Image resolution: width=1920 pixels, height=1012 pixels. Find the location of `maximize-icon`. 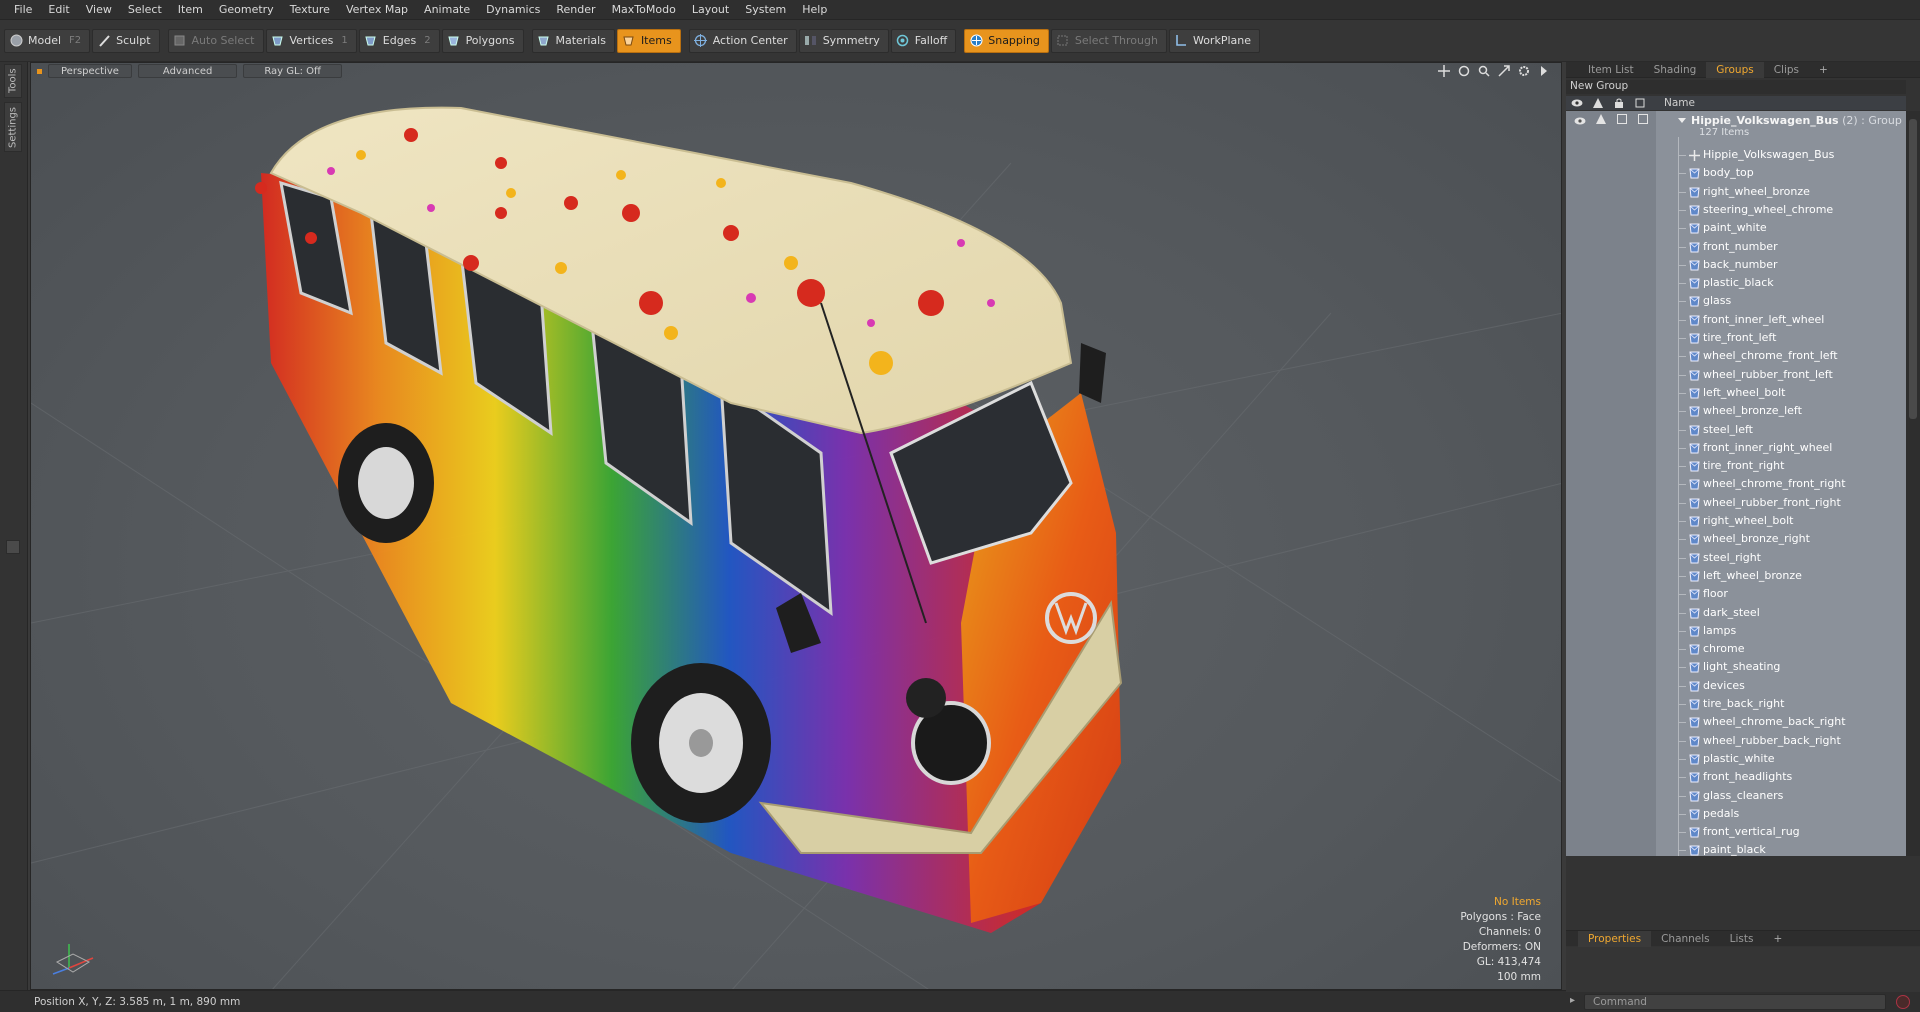

maximize-icon is located at coordinates (1504, 71).